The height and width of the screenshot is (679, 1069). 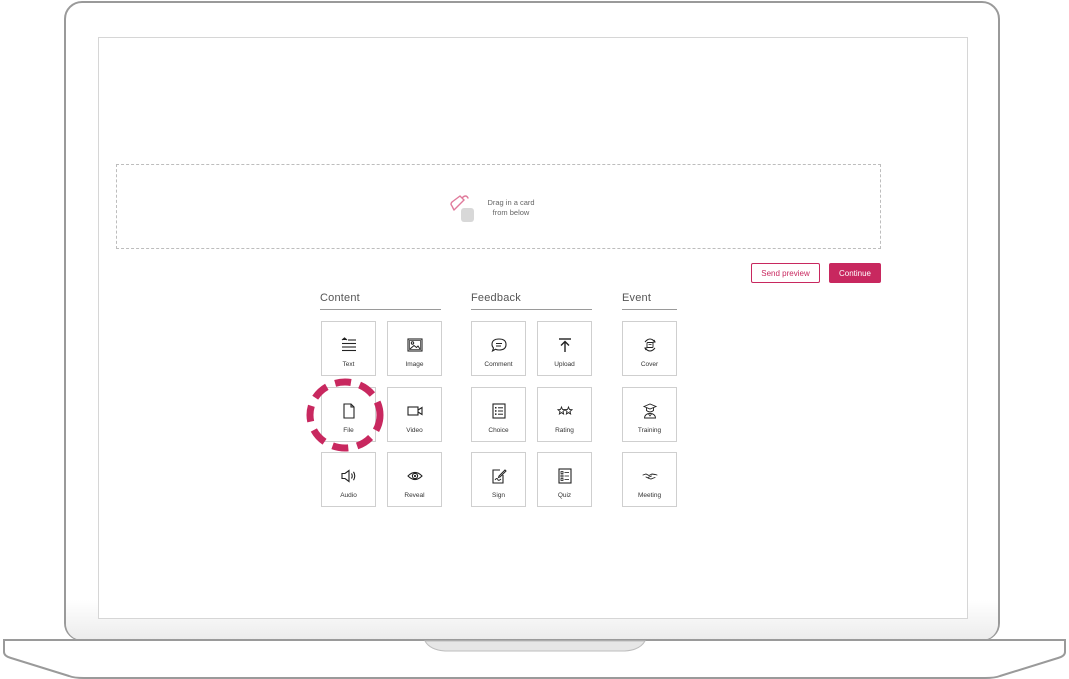 I want to click on speech-bubble-icon, so click(x=499, y=345).